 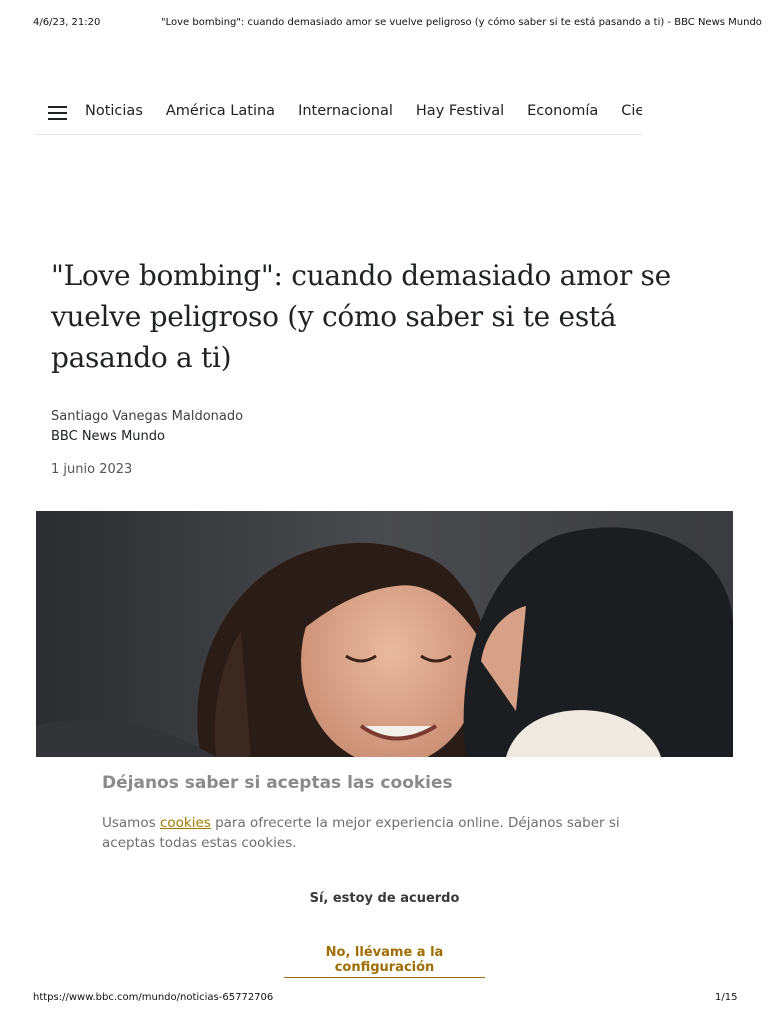 What do you see at coordinates (131, 823) in the screenshot?
I see `cookie-text-prefix: Usamos` at bounding box center [131, 823].